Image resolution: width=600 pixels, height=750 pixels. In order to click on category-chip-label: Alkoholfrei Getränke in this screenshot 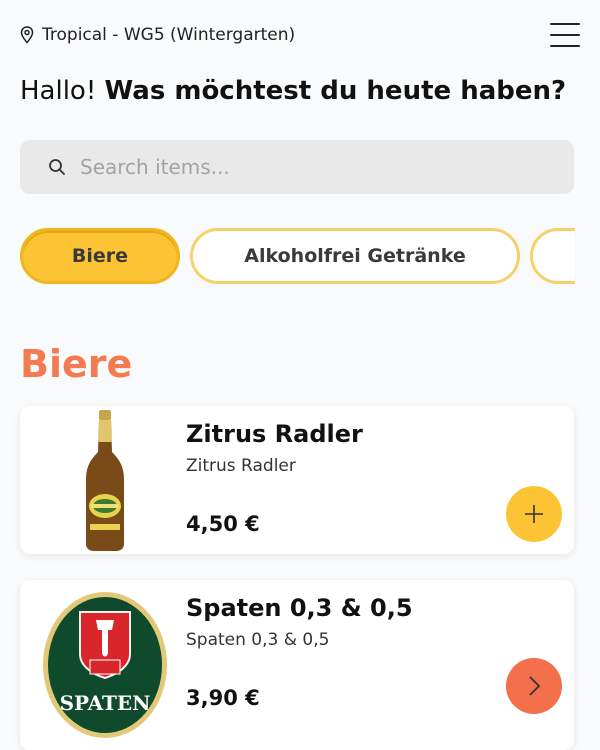, I will do `click(355, 256)`.